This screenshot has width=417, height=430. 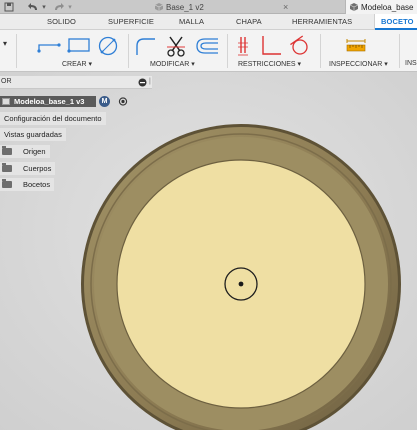 I want to click on tab-boceto: BOCETO, so click(x=395, y=22).